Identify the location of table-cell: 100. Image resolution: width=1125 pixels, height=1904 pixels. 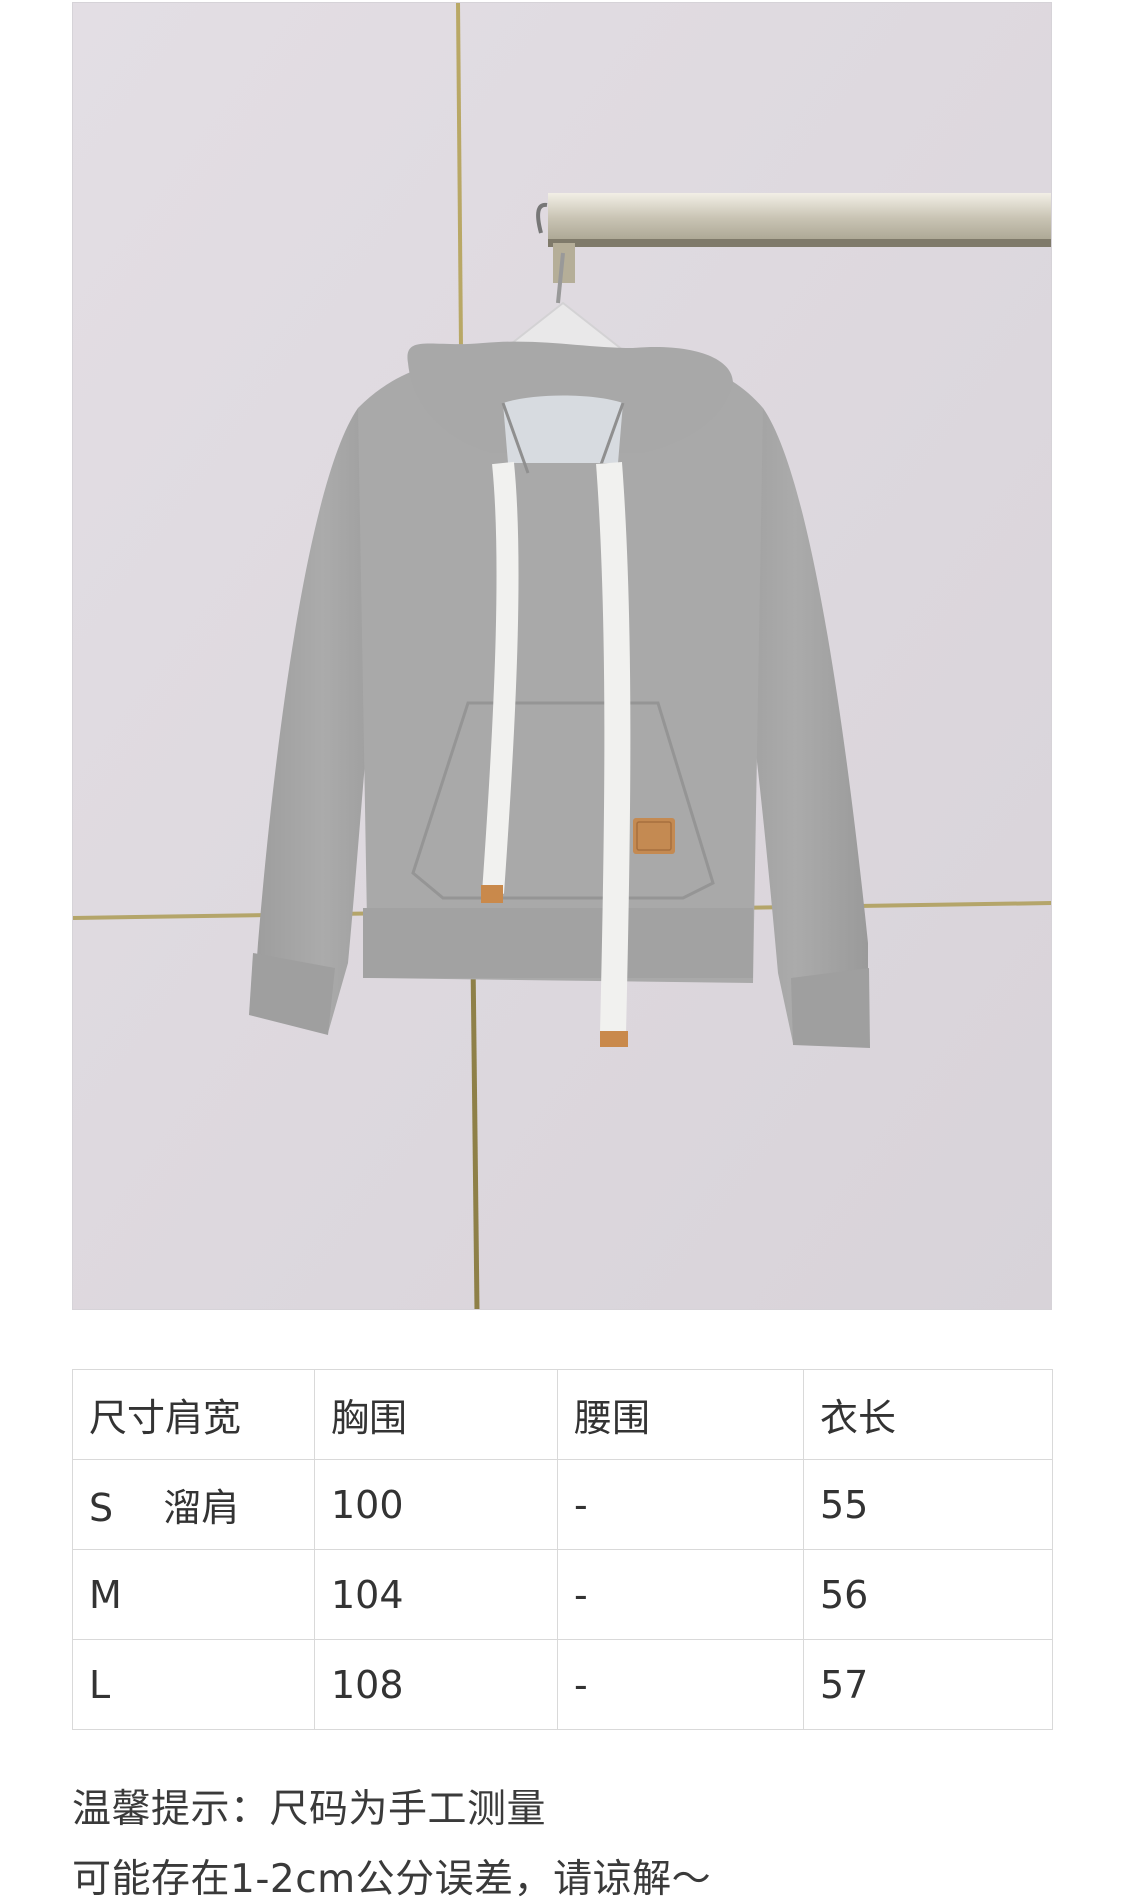
(436, 1504).